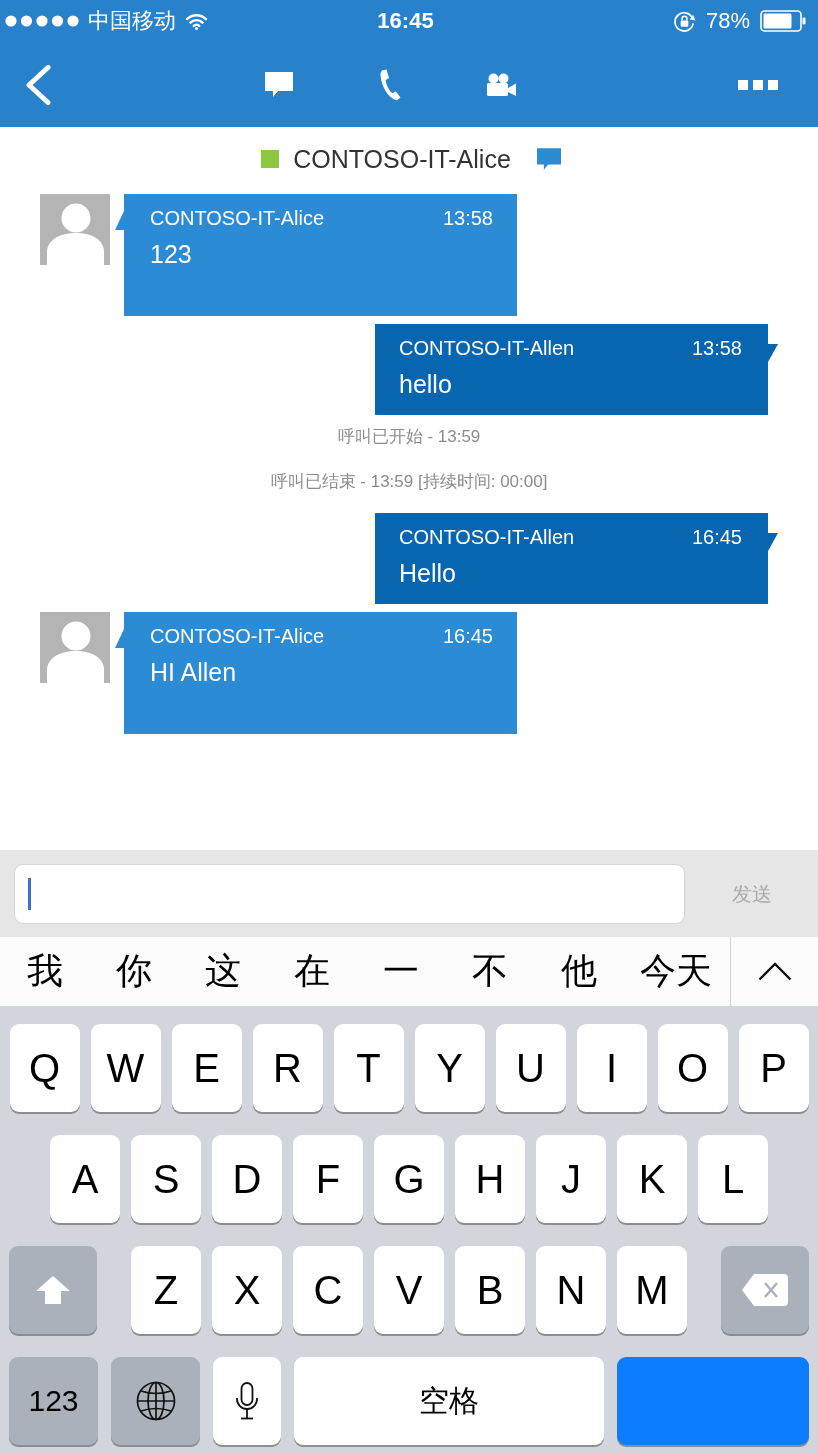  What do you see at coordinates (571, 1290) in the screenshot?
I see `letter-key: N` at bounding box center [571, 1290].